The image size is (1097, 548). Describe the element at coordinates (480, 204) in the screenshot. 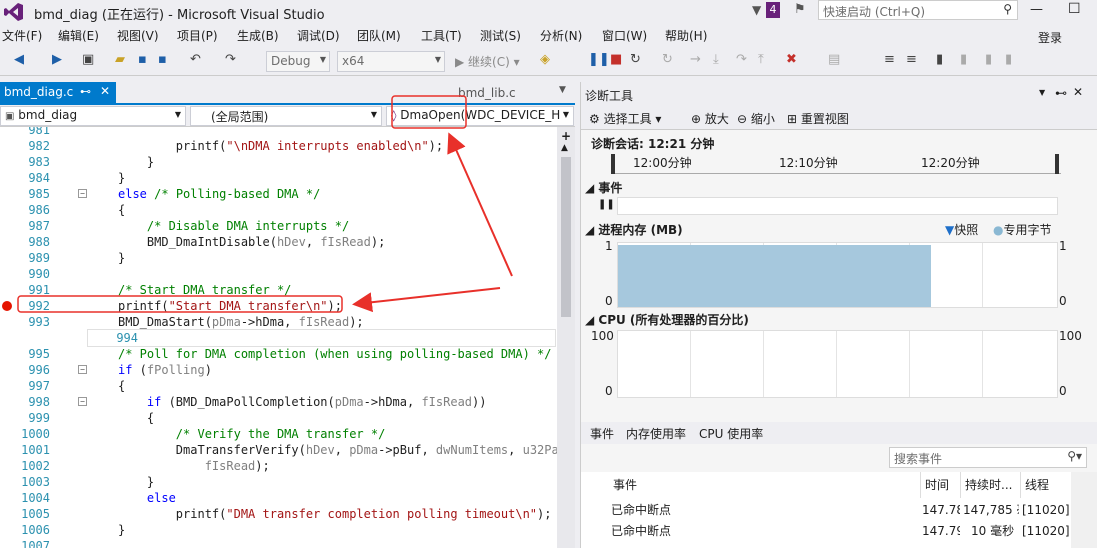

I see `annotation-arrow-function` at that location.